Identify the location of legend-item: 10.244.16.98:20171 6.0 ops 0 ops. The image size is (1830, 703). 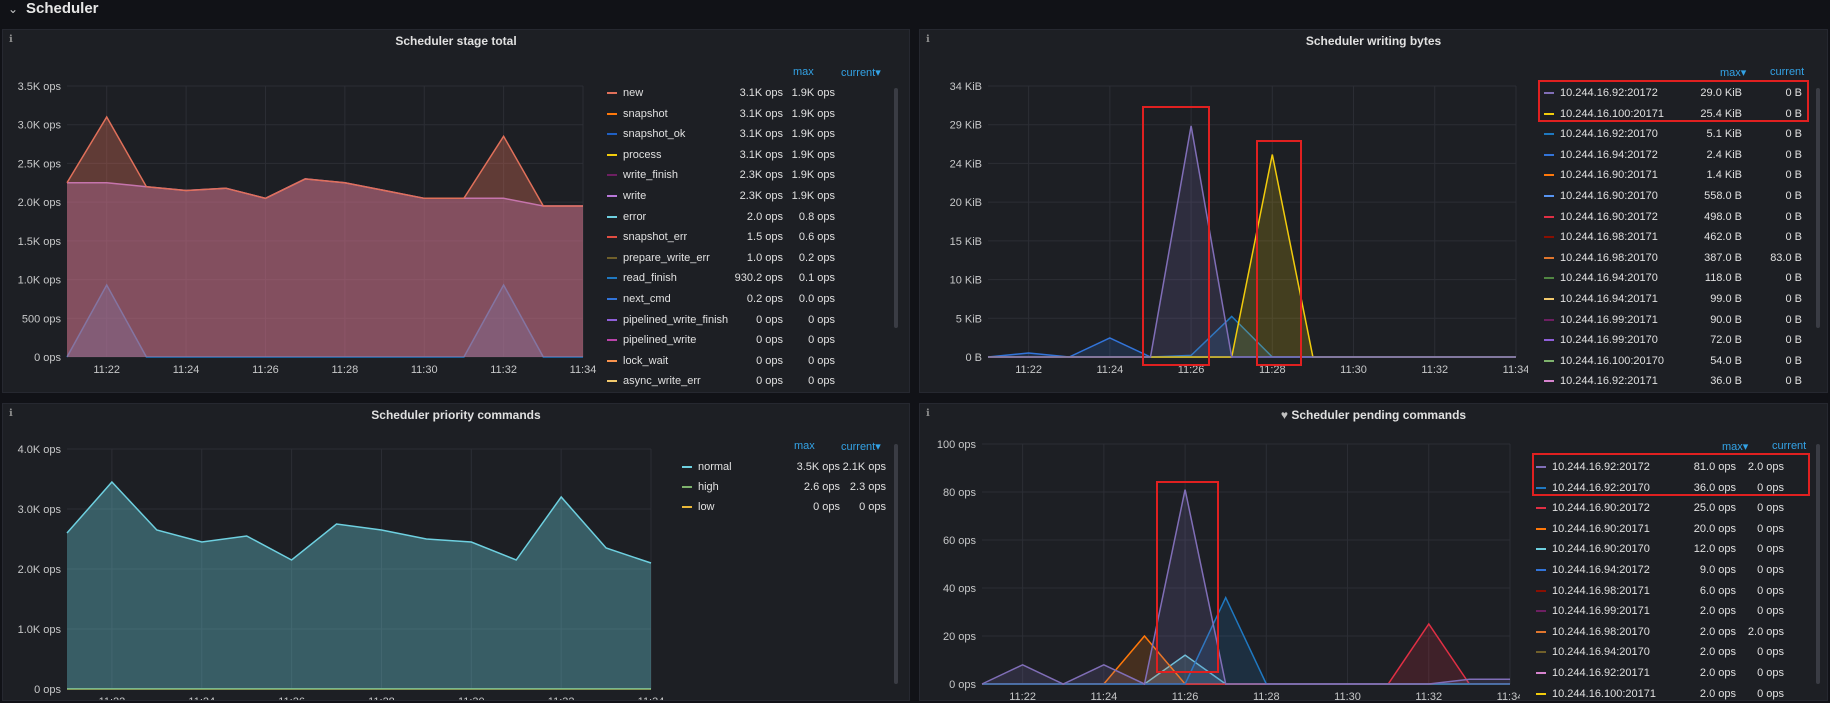
(1677, 591).